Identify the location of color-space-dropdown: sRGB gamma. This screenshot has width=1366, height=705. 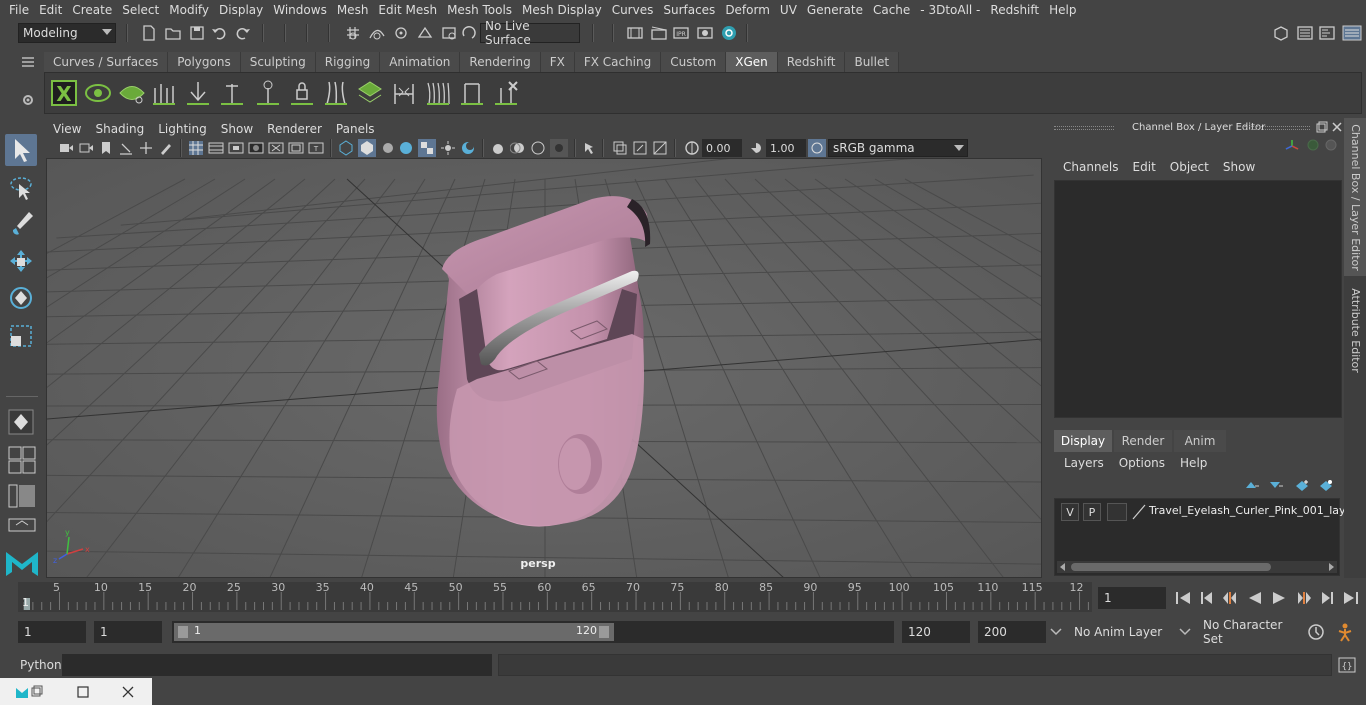
(898, 148).